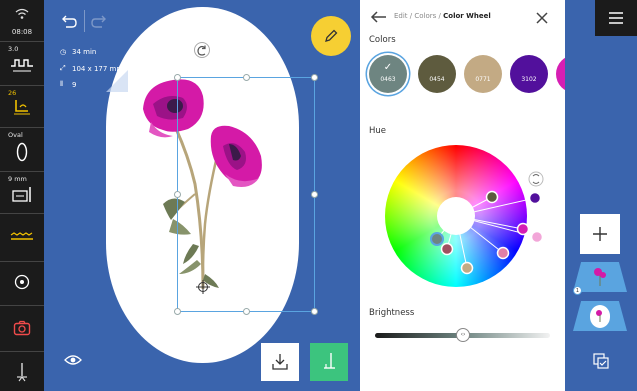  I want to click on brightness-slider: ‹›, so click(462, 335).